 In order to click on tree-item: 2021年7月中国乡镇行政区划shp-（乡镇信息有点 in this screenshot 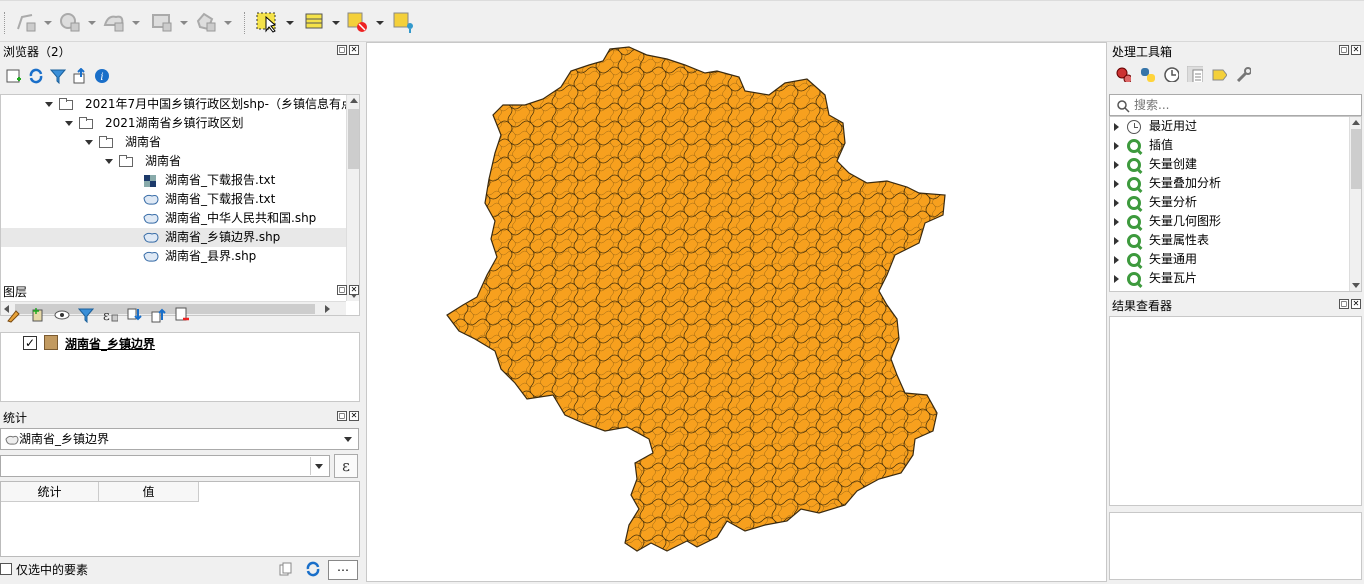, I will do `click(199, 104)`.